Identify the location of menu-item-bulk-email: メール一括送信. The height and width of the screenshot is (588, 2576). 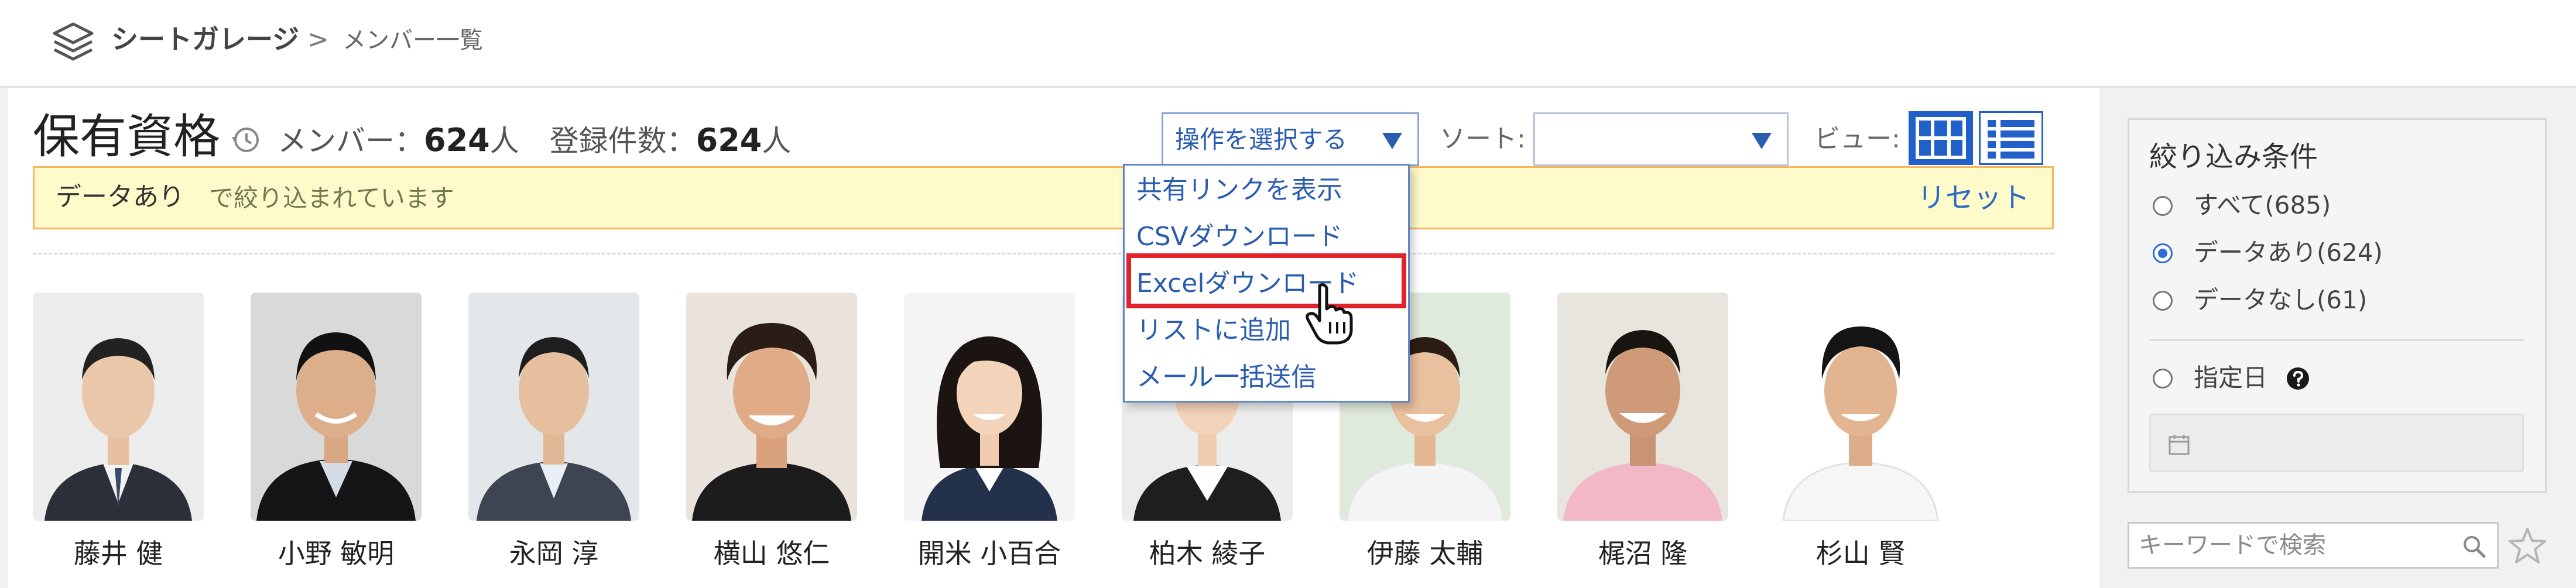
(1226, 377).